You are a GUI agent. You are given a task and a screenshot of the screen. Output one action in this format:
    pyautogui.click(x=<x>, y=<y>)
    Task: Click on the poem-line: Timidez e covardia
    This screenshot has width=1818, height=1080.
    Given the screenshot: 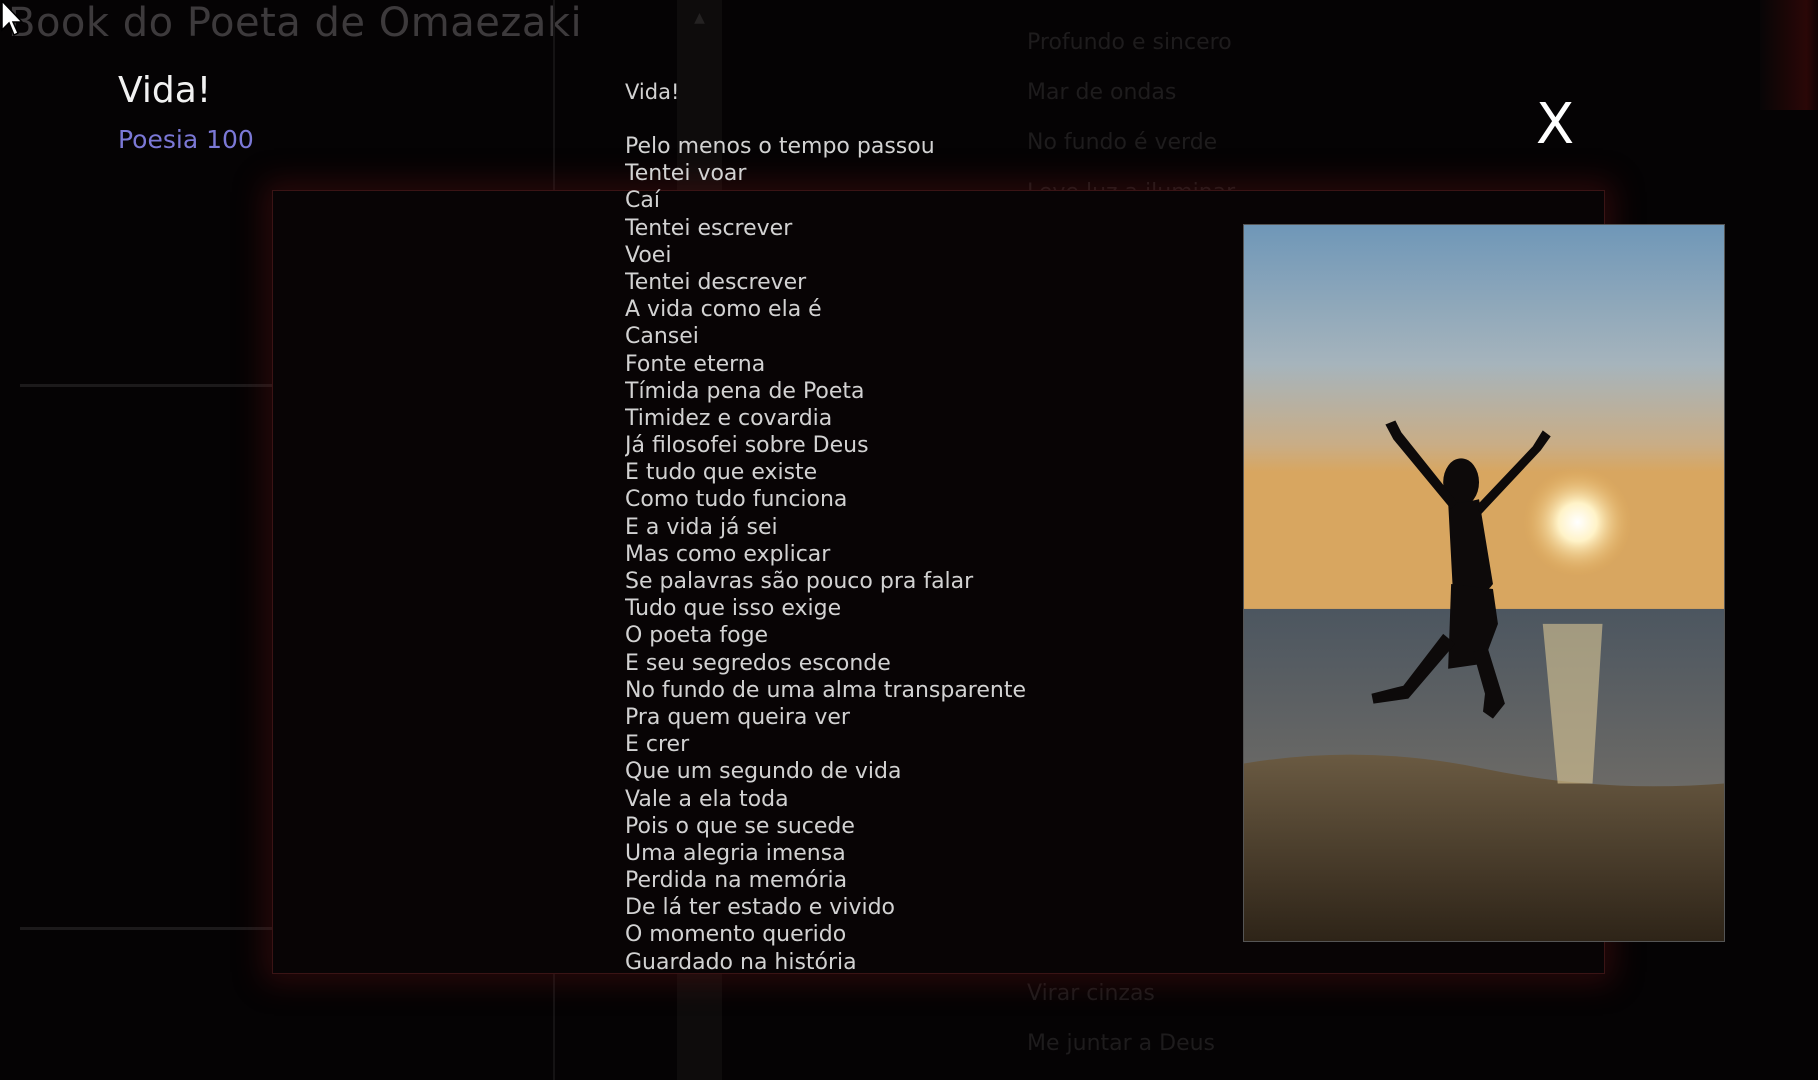 What is the action you would take?
    pyautogui.click(x=729, y=418)
    